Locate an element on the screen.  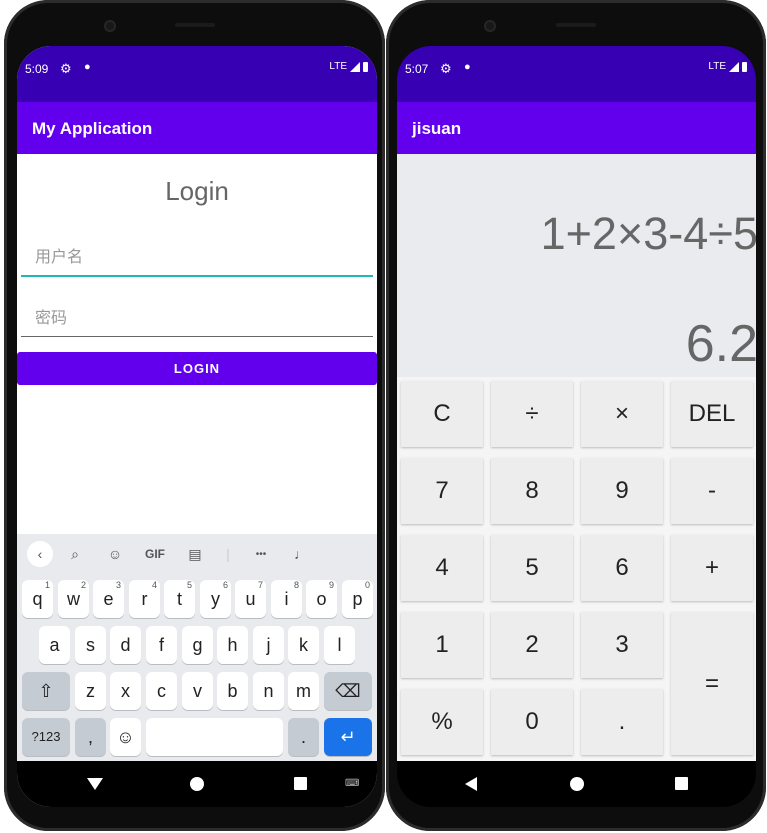
more-options-button: ••• is located at coordinates (261, 554).